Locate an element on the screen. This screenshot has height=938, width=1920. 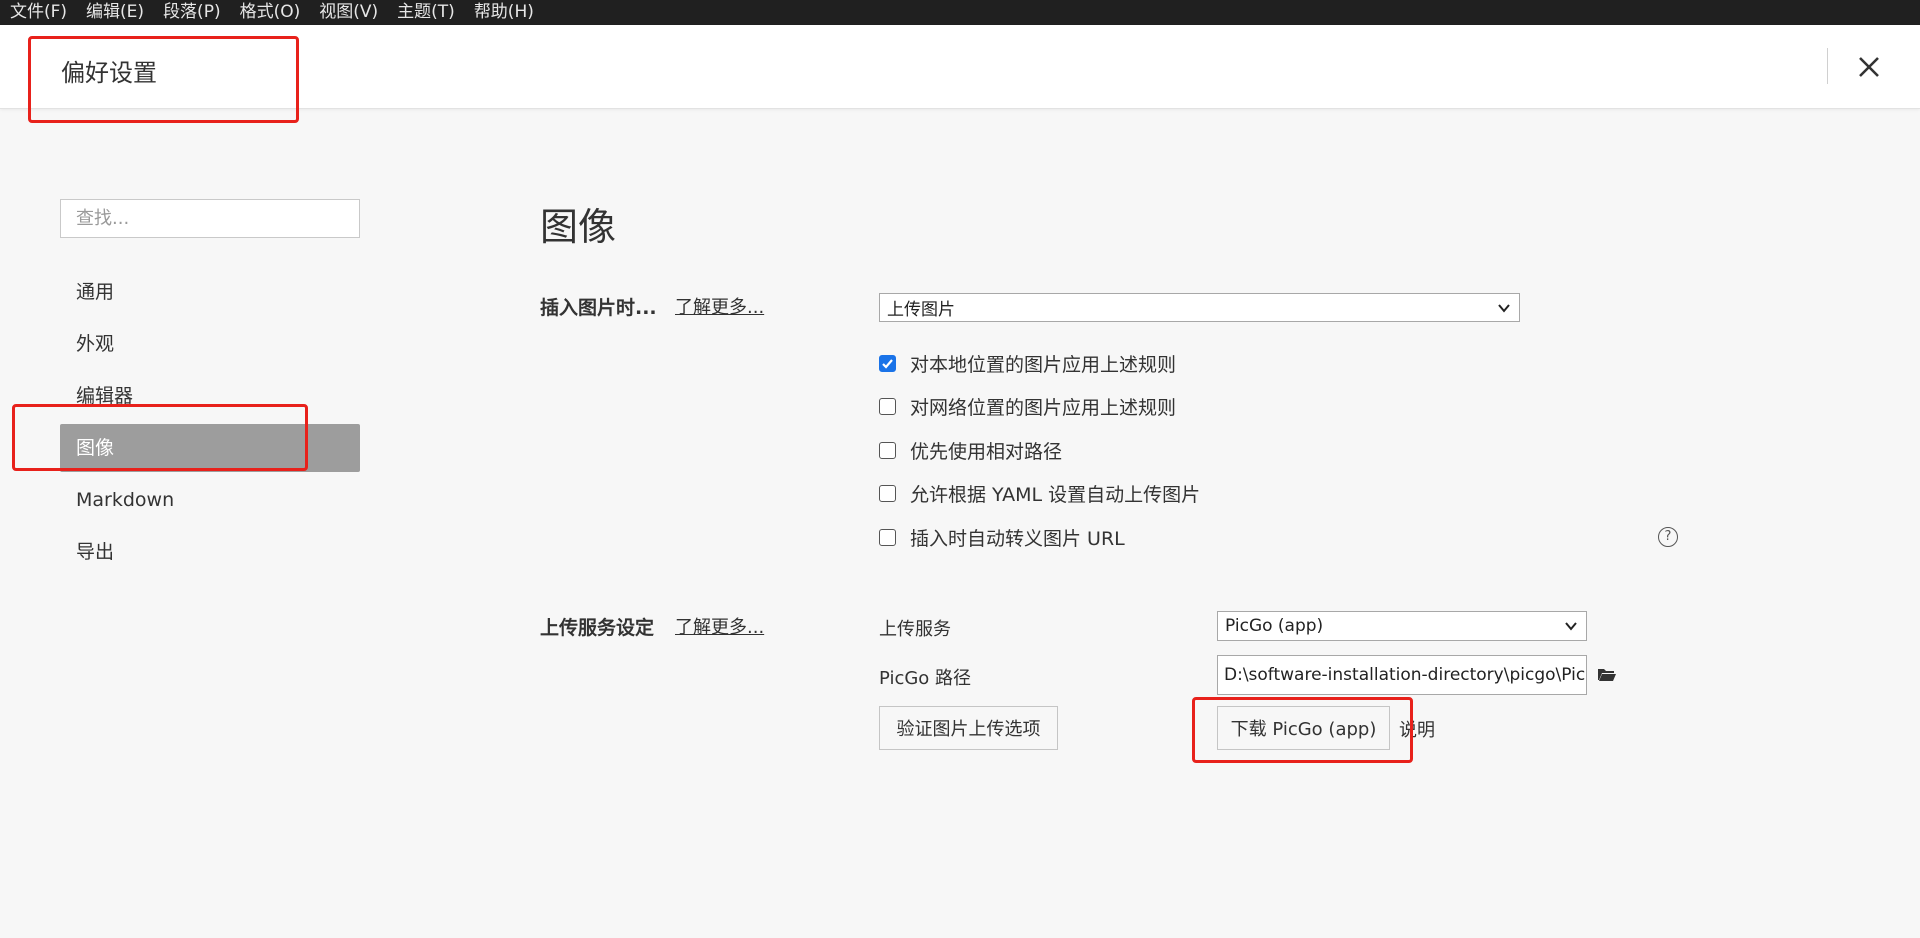
sidebar-item-image: 图像 is located at coordinates (210, 448).